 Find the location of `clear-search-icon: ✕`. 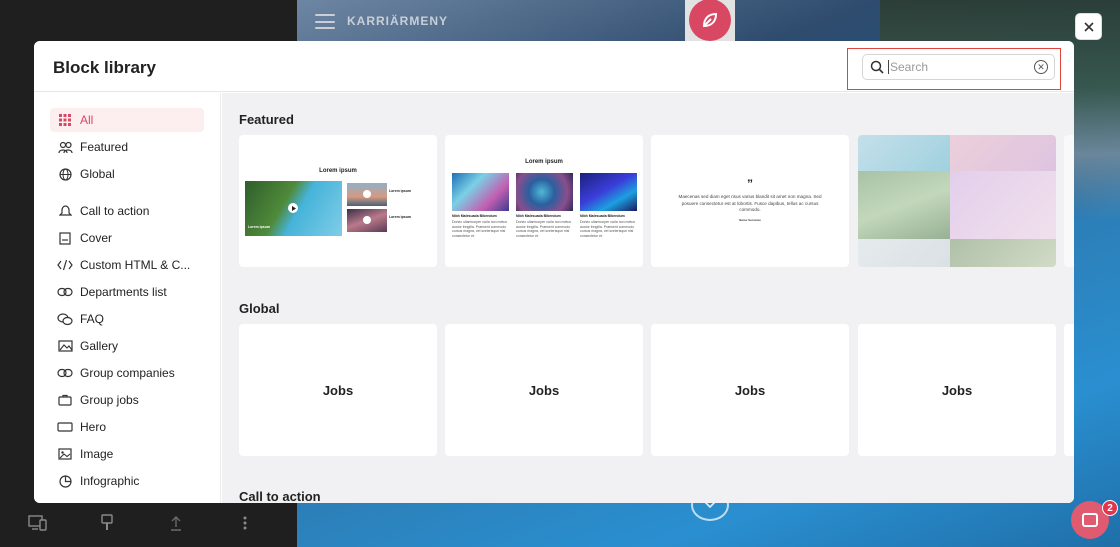

clear-search-icon: ✕ is located at coordinates (1041, 67).